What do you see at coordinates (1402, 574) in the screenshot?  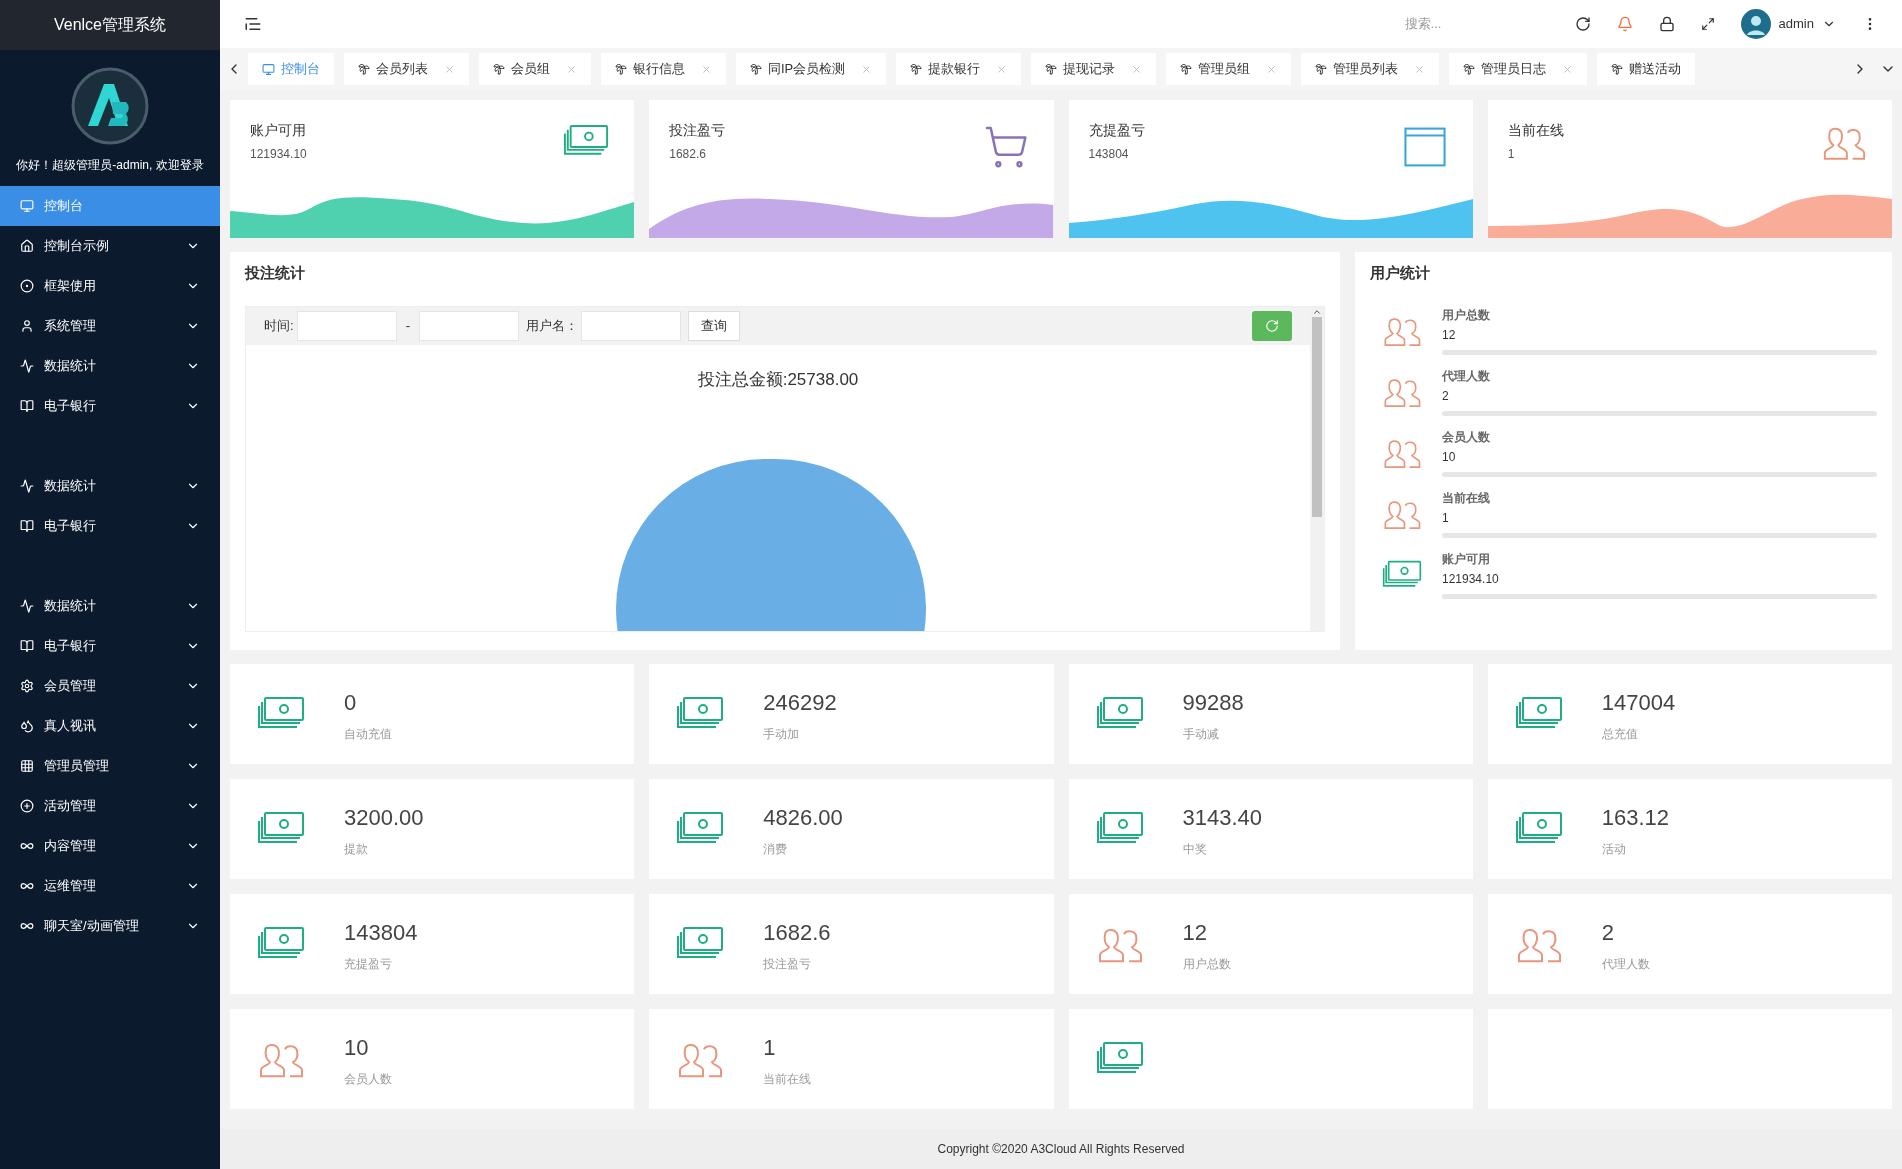 I see `money-icon` at bounding box center [1402, 574].